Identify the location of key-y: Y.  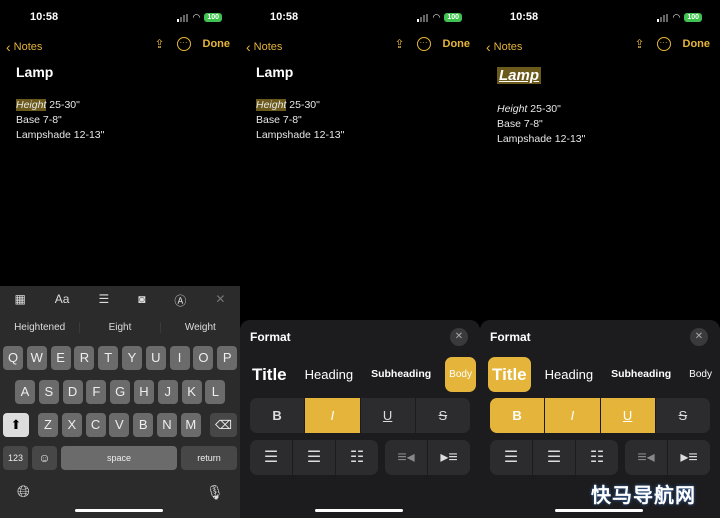
(132, 358).